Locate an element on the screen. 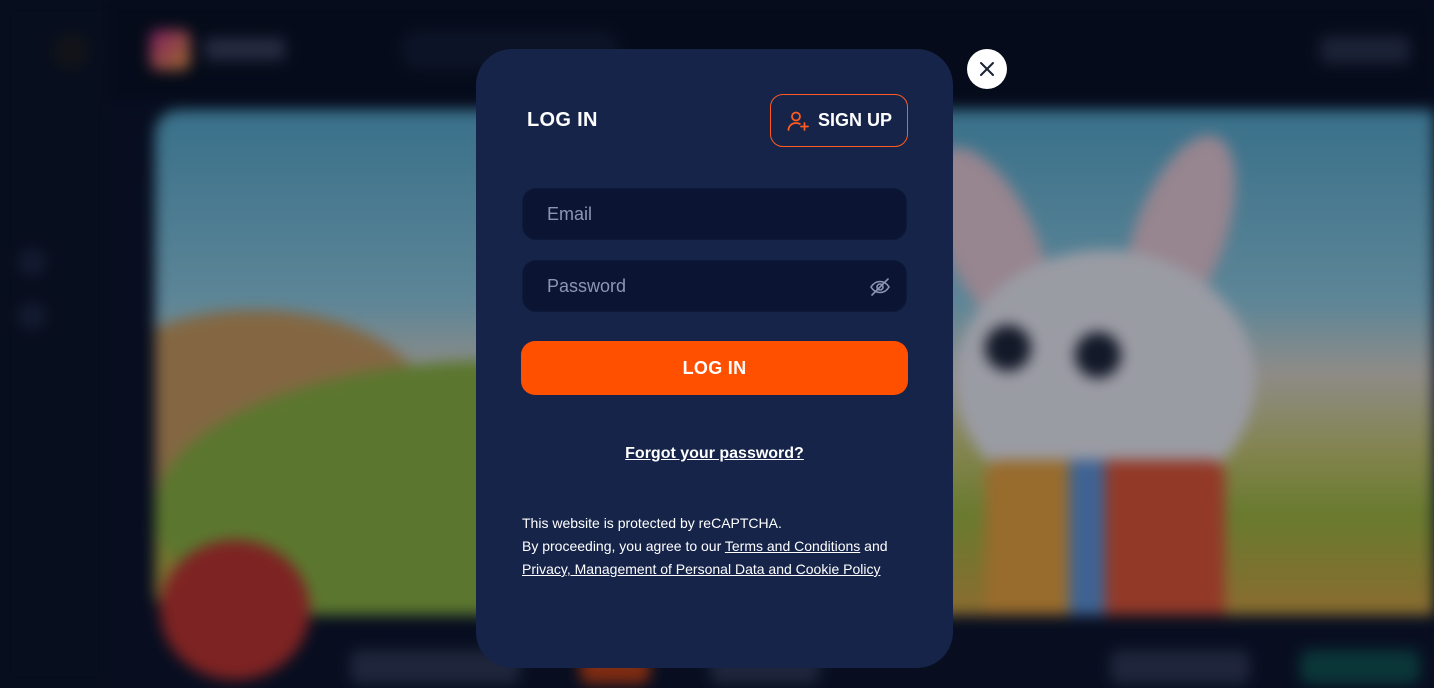  close-button is located at coordinates (987, 69).